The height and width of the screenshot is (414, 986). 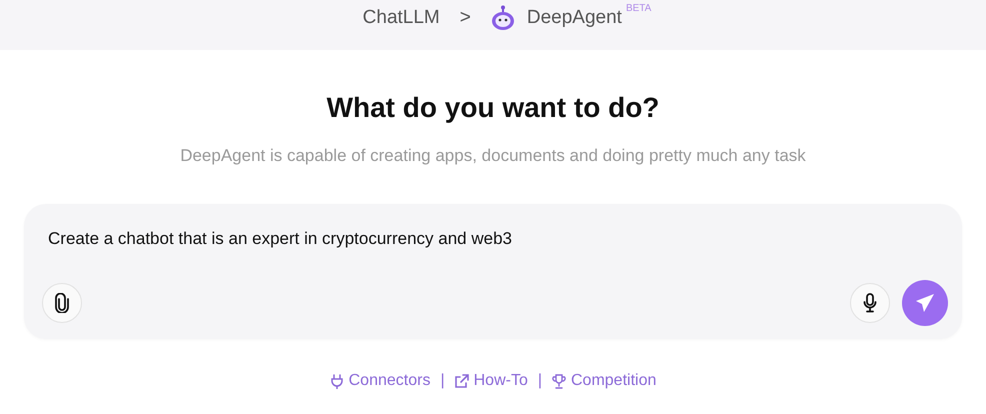 I want to click on plug-icon, so click(x=337, y=381).